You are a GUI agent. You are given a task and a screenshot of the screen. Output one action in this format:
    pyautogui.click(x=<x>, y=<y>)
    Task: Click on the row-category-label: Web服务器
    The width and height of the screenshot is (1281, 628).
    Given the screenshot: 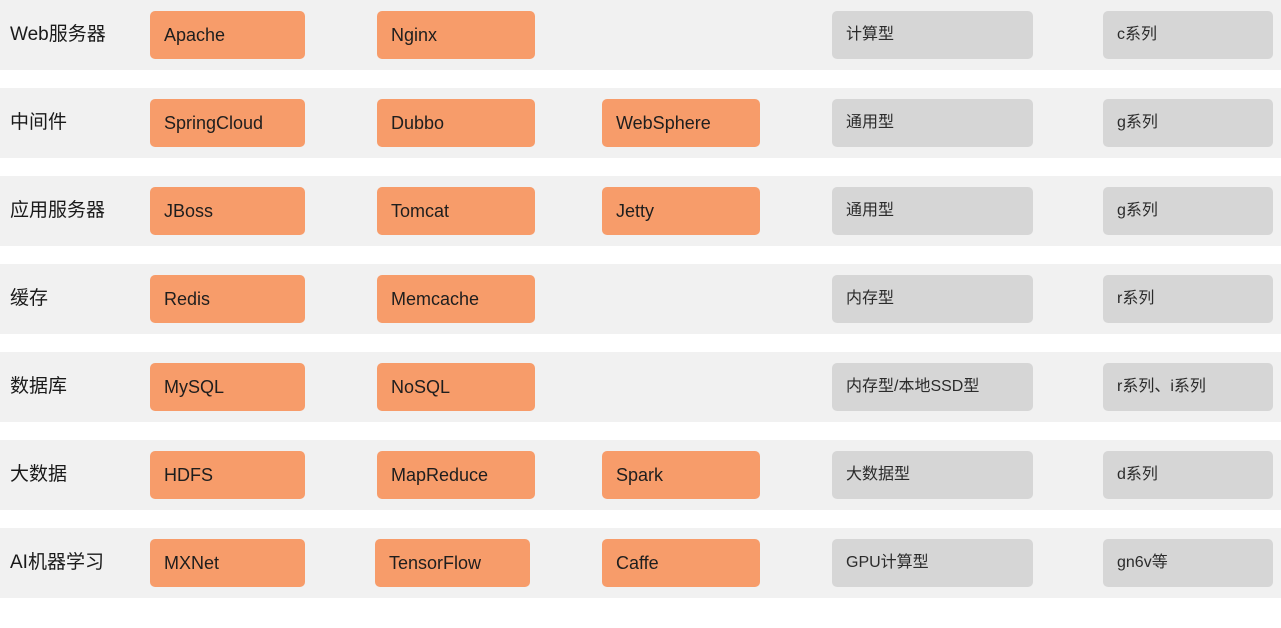 What is the action you would take?
    pyautogui.click(x=58, y=35)
    